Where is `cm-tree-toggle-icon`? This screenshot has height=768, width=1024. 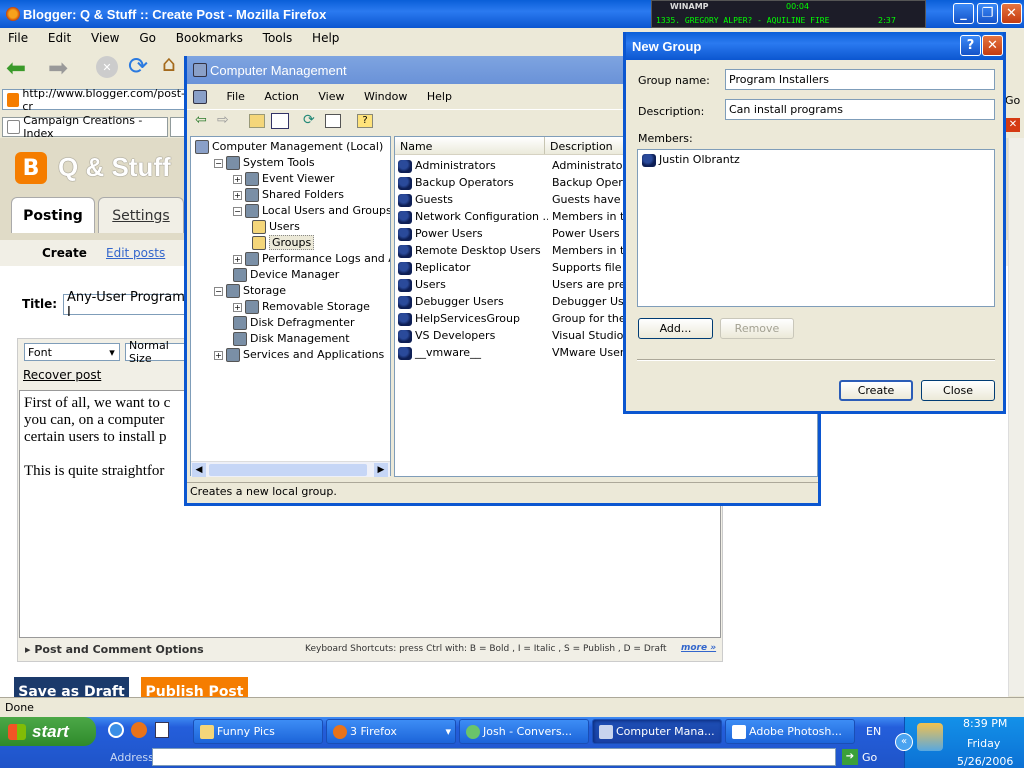
cm-tree-toggle-icon is located at coordinates (280, 121).